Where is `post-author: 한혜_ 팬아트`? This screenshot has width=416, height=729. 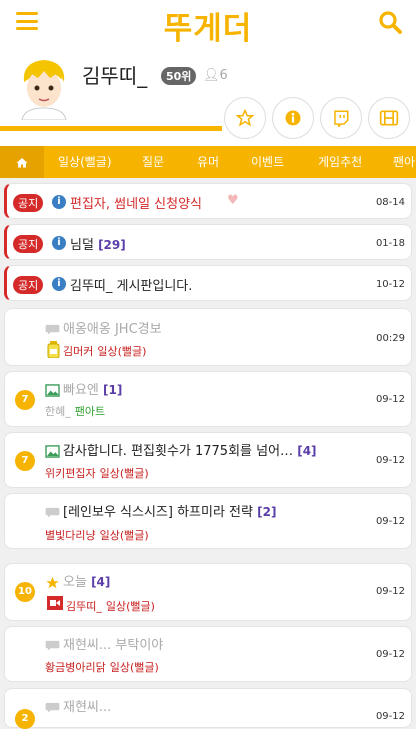 post-author: 한혜_ 팬아트 is located at coordinates (75, 411).